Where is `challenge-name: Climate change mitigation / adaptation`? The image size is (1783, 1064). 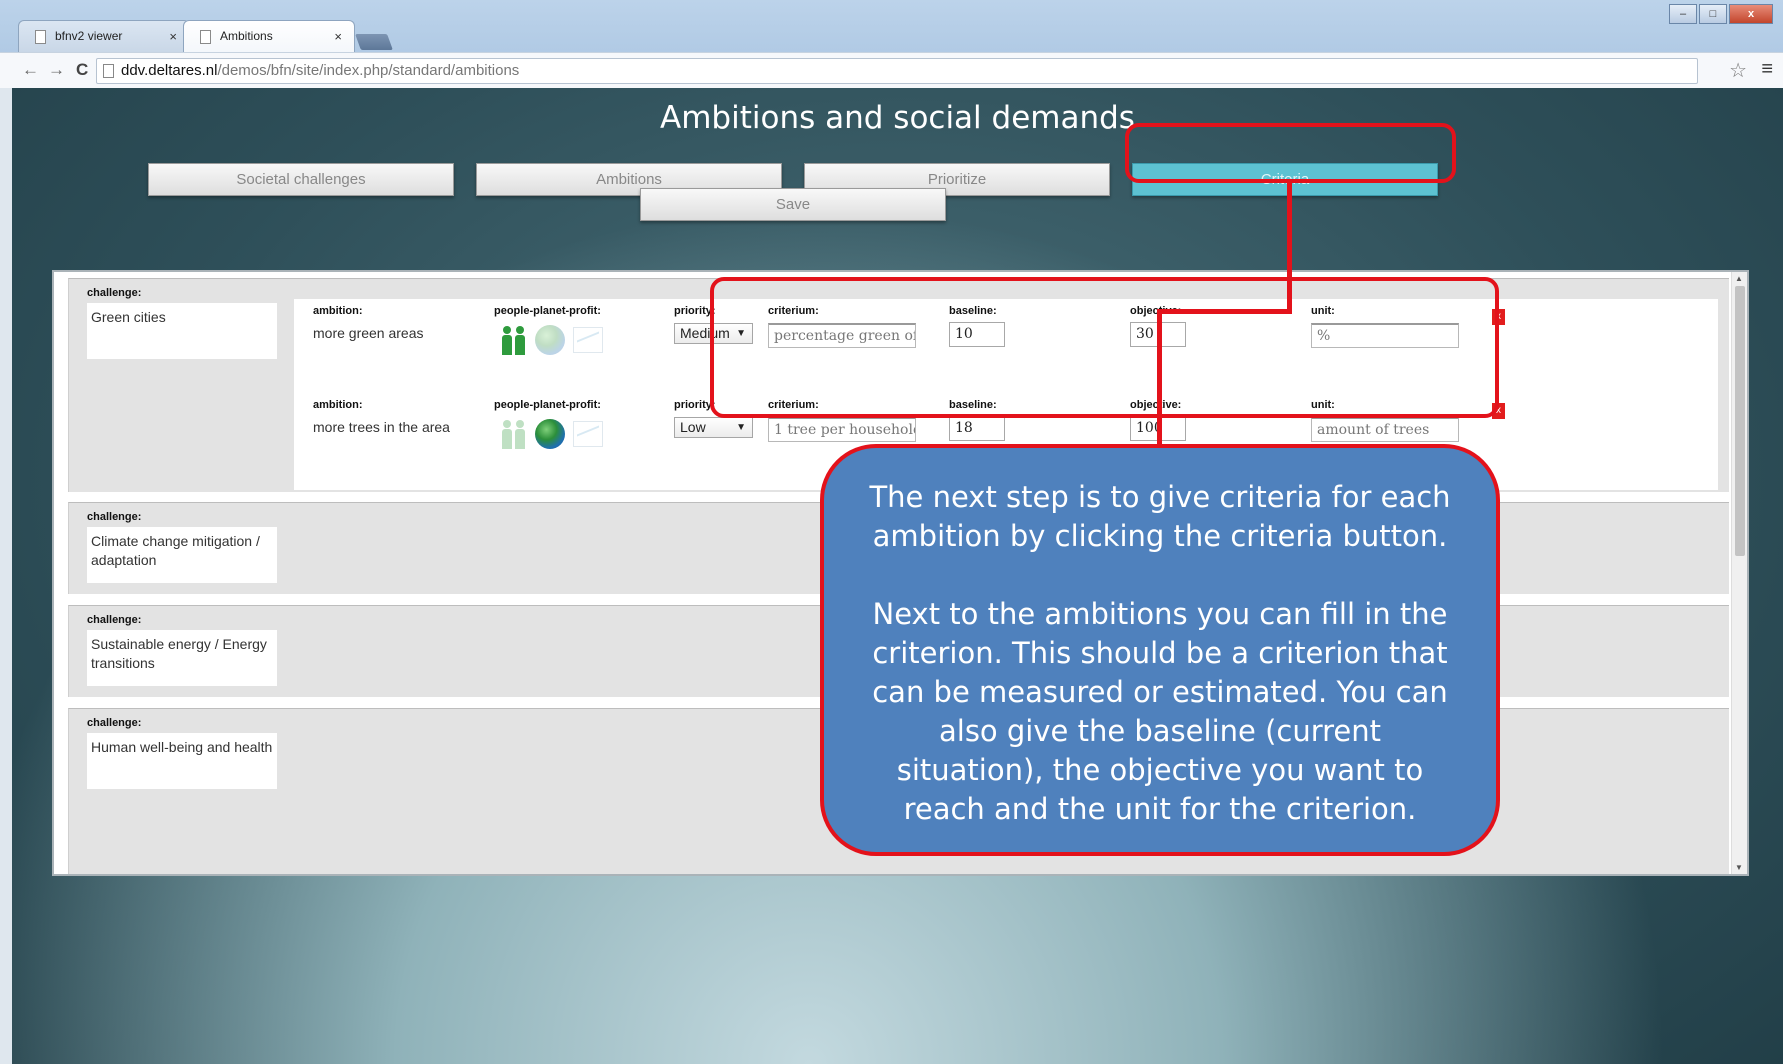
challenge-name: Climate change mitigation / adaptation is located at coordinates (182, 555).